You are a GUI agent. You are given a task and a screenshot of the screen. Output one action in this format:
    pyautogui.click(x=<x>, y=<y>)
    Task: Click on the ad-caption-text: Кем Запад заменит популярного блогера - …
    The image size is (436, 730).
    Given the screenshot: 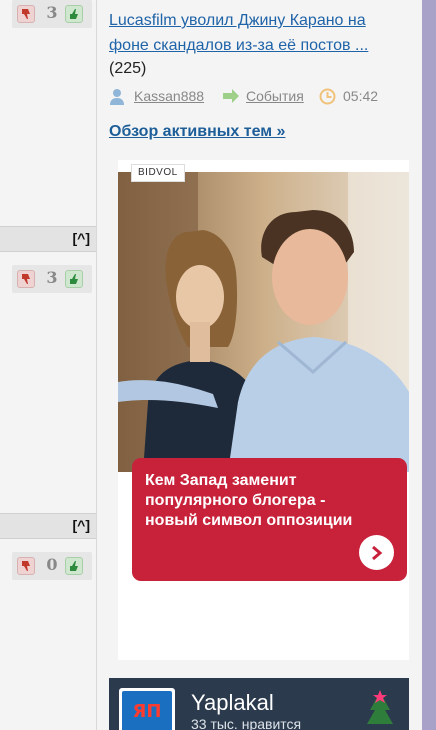 What is the action you would take?
    pyautogui.click(x=249, y=500)
    